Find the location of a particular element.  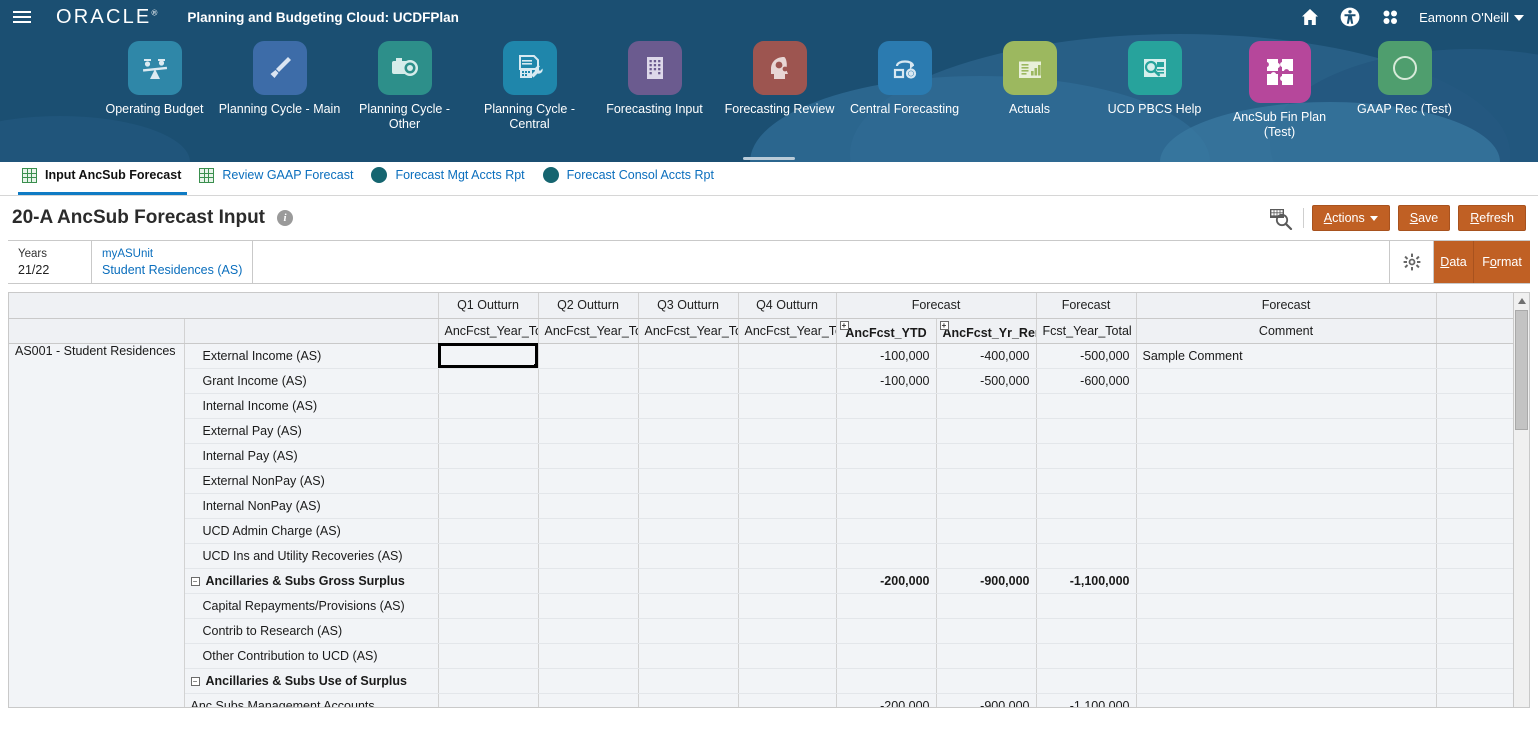

sub-header-comment: Comment is located at coordinates (1286, 331).